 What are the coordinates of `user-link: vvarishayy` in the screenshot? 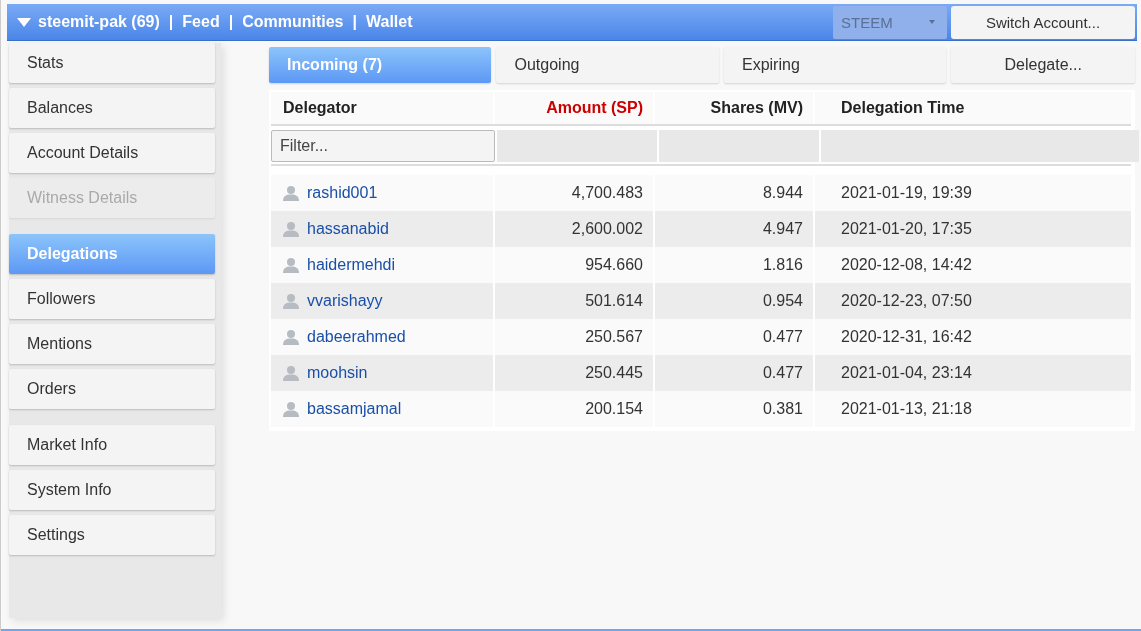 It's located at (345, 301).